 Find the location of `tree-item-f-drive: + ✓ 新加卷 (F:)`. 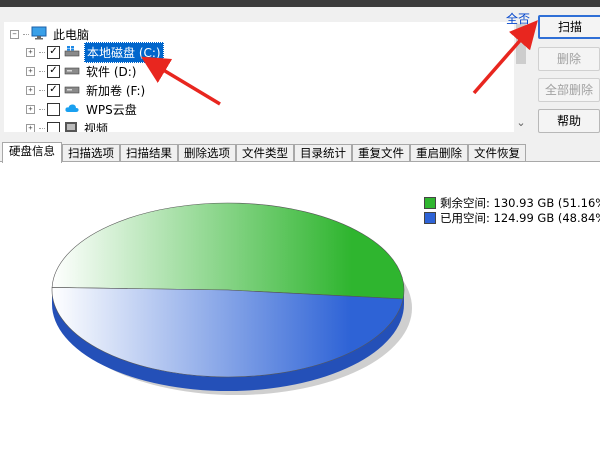

tree-item-f-drive: + ✓ 新加卷 (F:) is located at coordinates (86, 90).